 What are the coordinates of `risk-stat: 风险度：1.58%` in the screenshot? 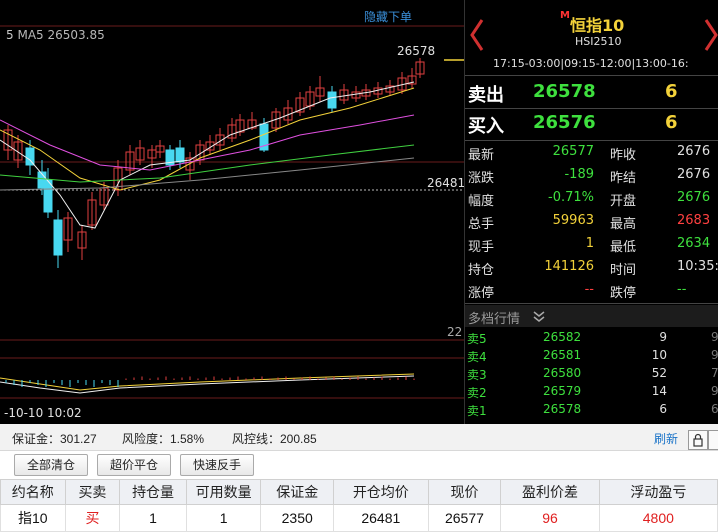 It's located at (163, 439).